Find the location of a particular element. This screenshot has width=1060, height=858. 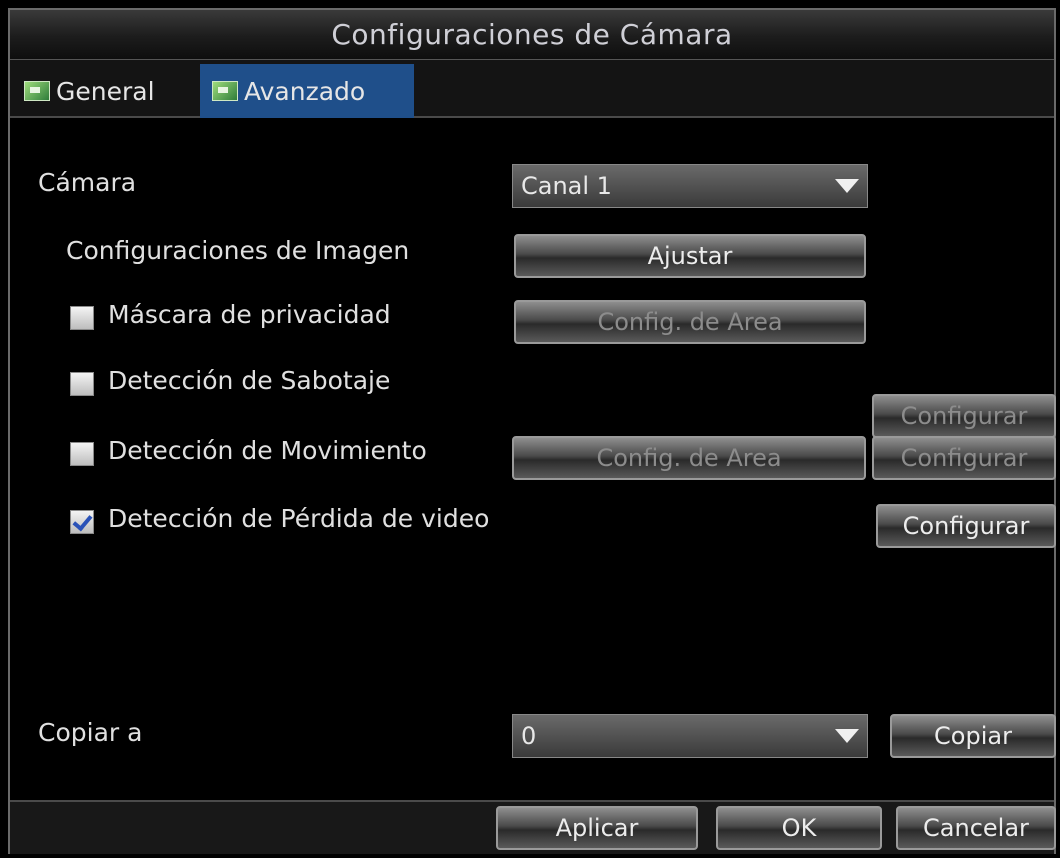

tab-general: General is located at coordinates (117, 91).